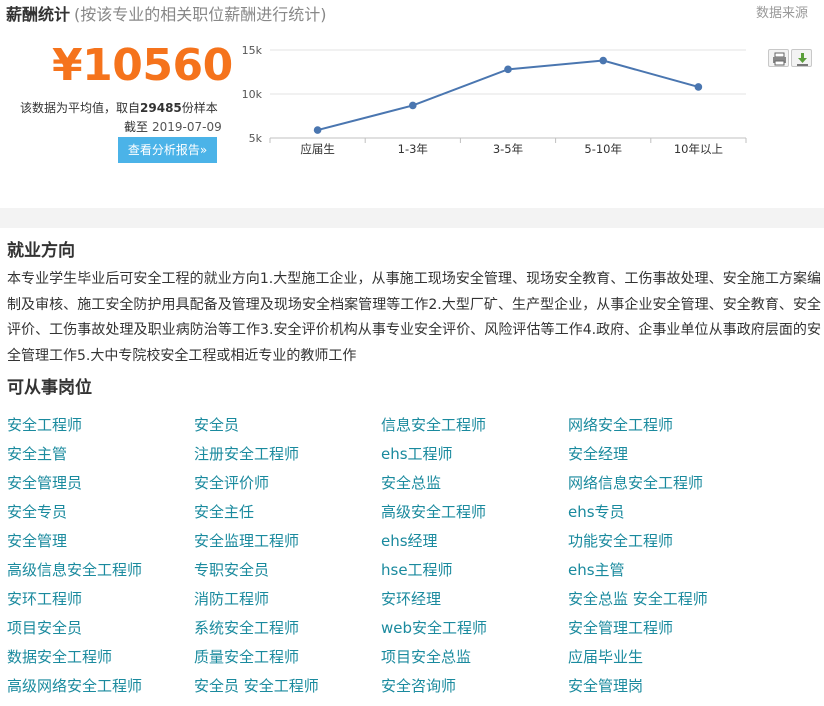 The image size is (824, 706). I want to click on positions-row: 安全管理 安全监理工程师 ehs经理 功能安全工程师, so click(415, 542).